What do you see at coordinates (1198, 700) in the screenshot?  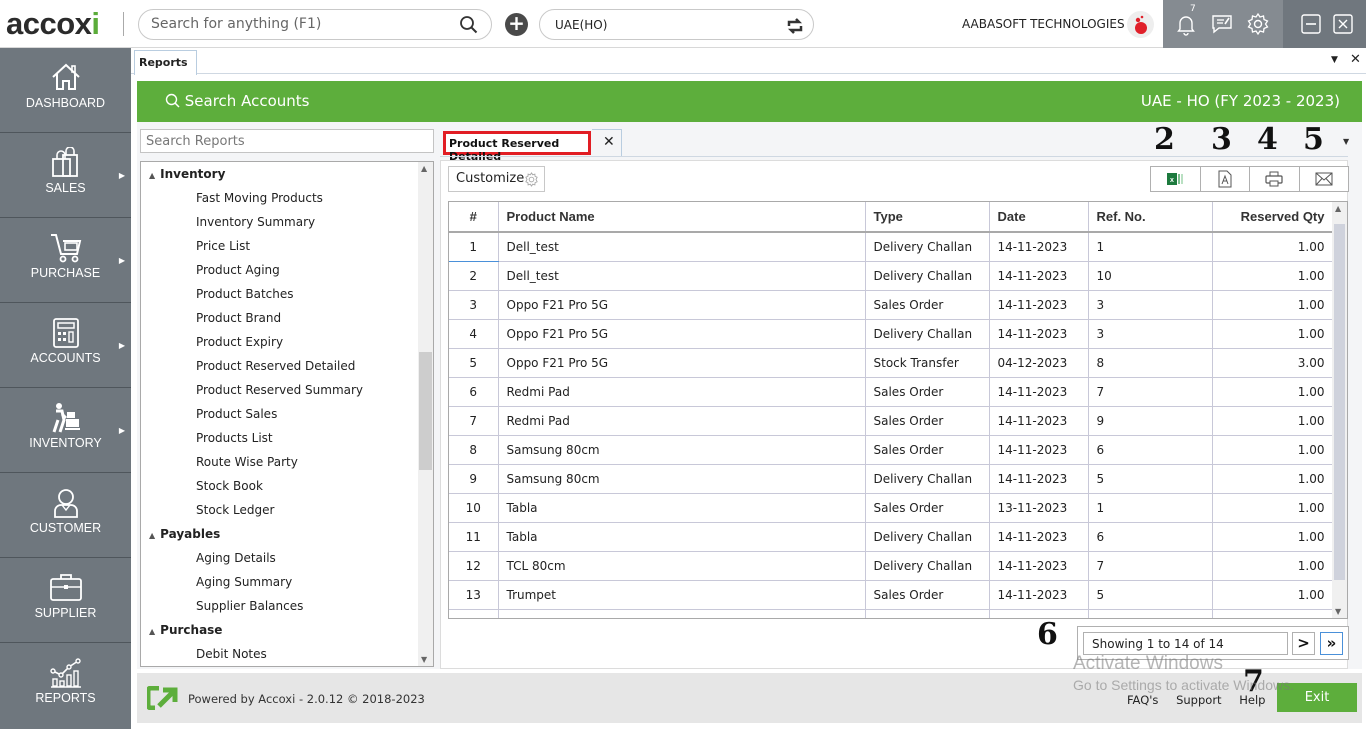 I see `support-link: Support` at bounding box center [1198, 700].